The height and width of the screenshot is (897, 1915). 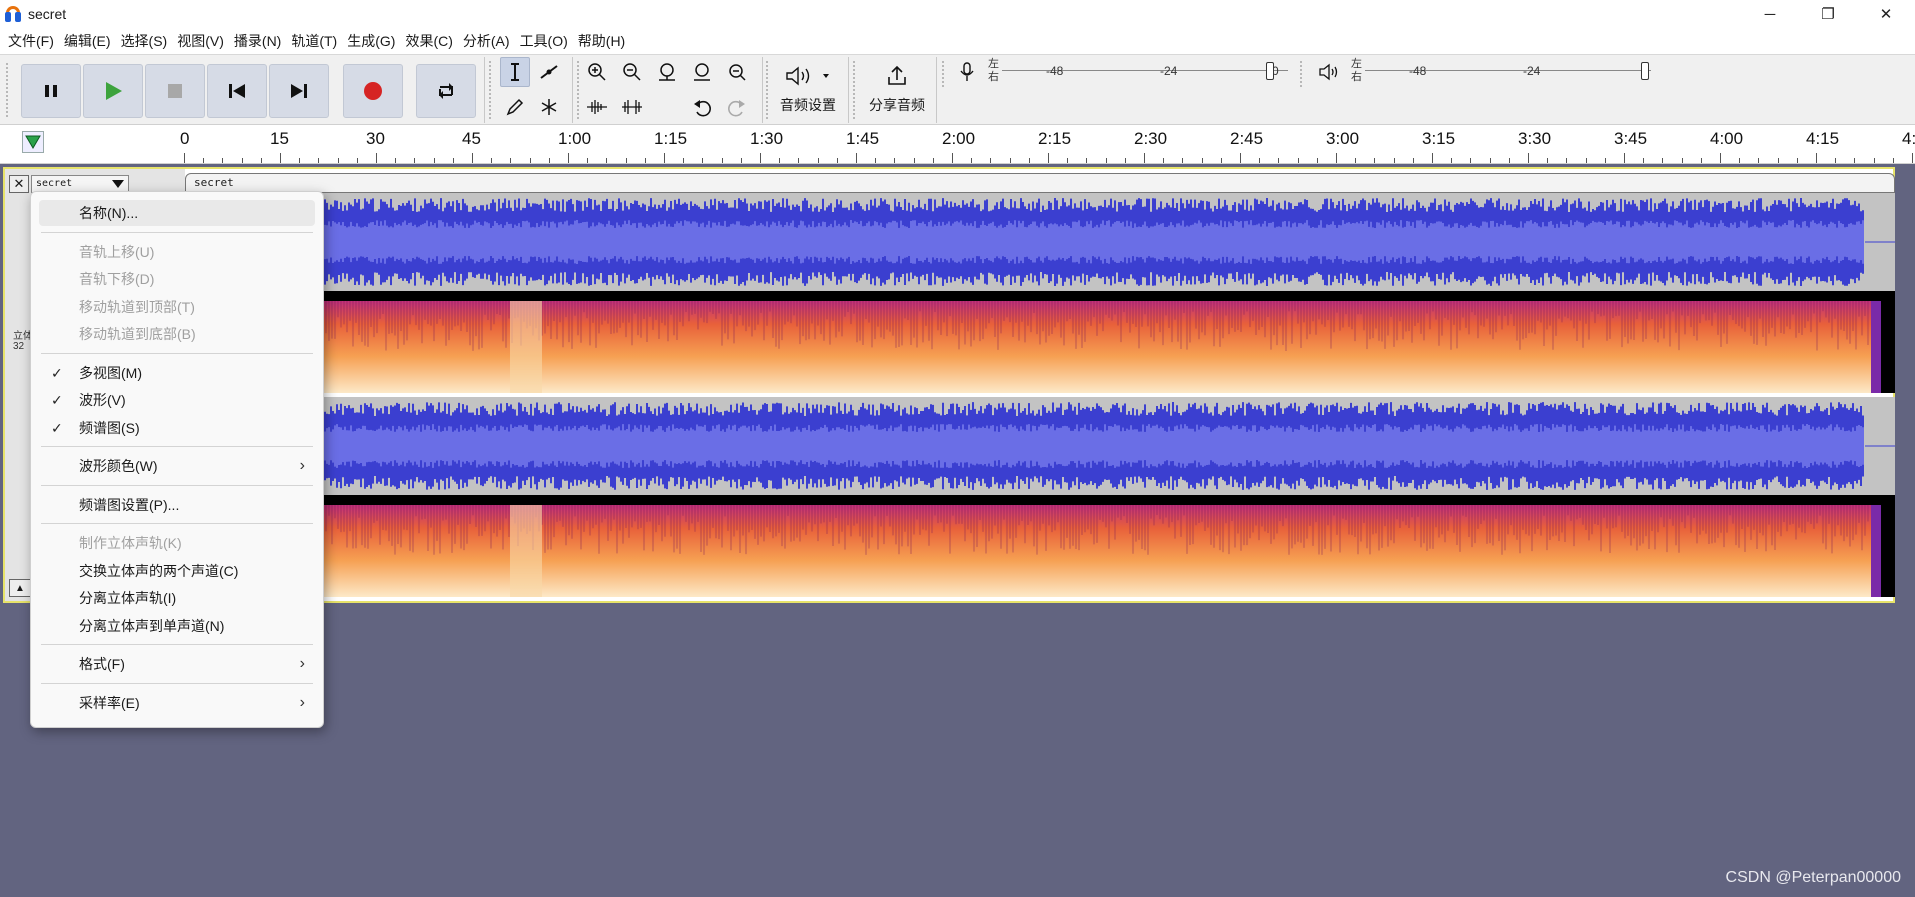 What do you see at coordinates (1645, 71) in the screenshot?
I see `playback-meter-slider` at bounding box center [1645, 71].